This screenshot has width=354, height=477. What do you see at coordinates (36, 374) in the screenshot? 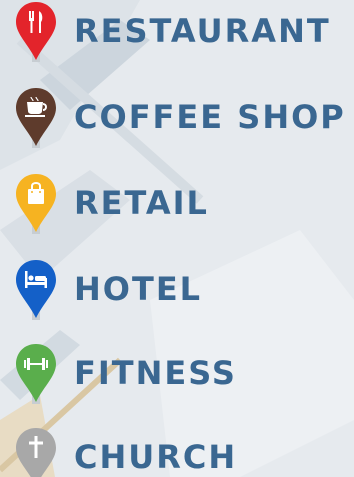
I see `fitness-pin-icon` at bounding box center [36, 374].